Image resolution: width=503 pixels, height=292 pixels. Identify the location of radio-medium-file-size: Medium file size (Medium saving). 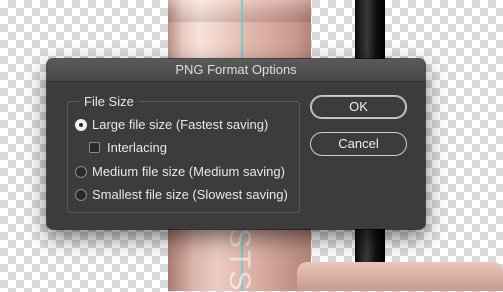
(180, 171).